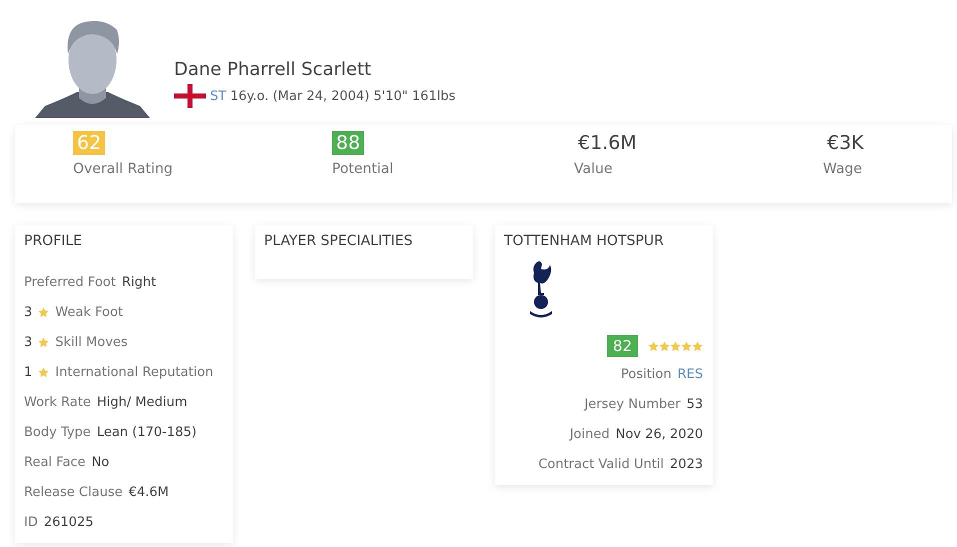  What do you see at coordinates (89, 312) in the screenshot?
I see `attribute-label: Weak Foot` at bounding box center [89, 312].